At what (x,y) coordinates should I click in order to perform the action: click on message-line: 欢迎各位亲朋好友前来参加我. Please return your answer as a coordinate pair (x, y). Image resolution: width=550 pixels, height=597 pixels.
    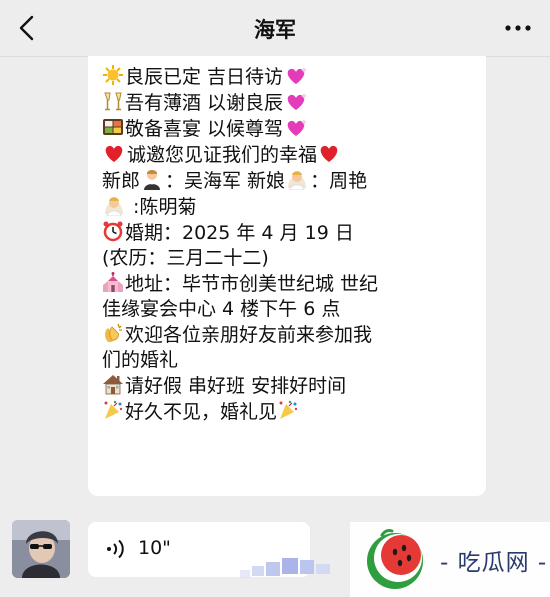
    Looking at the image, I should click on (290, 335).